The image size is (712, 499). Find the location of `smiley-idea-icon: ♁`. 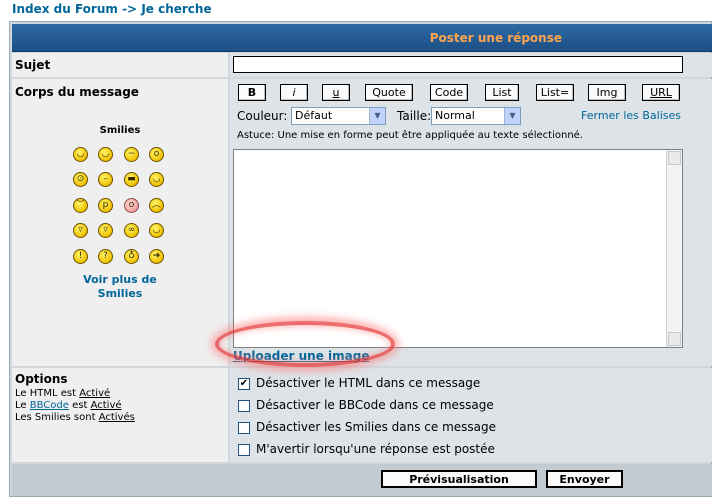

smiley-idea-icon: ♁ is located at coordinates (131, 256).